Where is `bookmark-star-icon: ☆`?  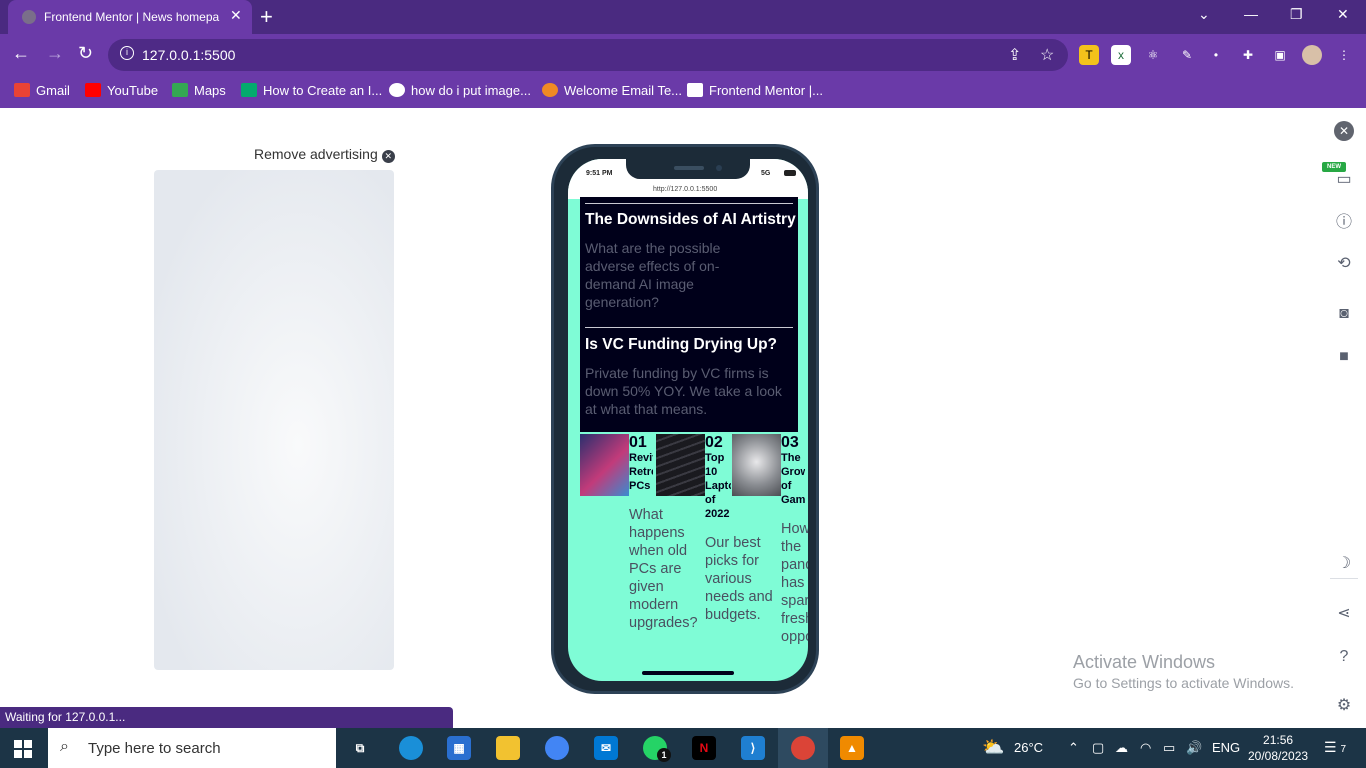 bookmark-star-icon: ☆ is located at coordinates (1047, 55).